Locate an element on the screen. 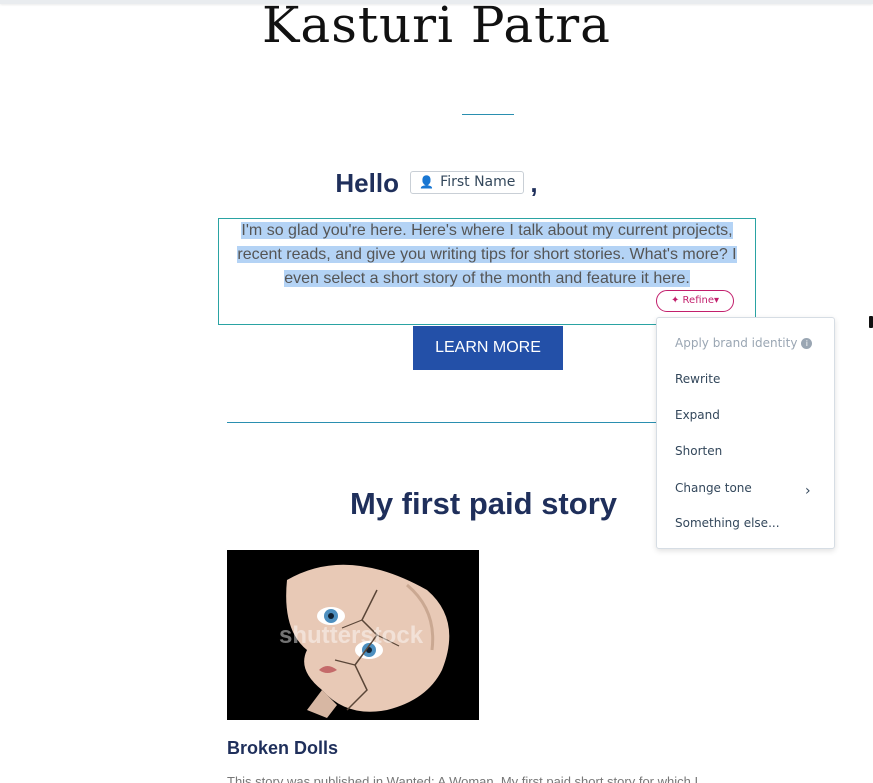 Image resolution: width=873 pixels, height=783 pixels. mouse-cursor-icon is located at coordinates (871, 322).